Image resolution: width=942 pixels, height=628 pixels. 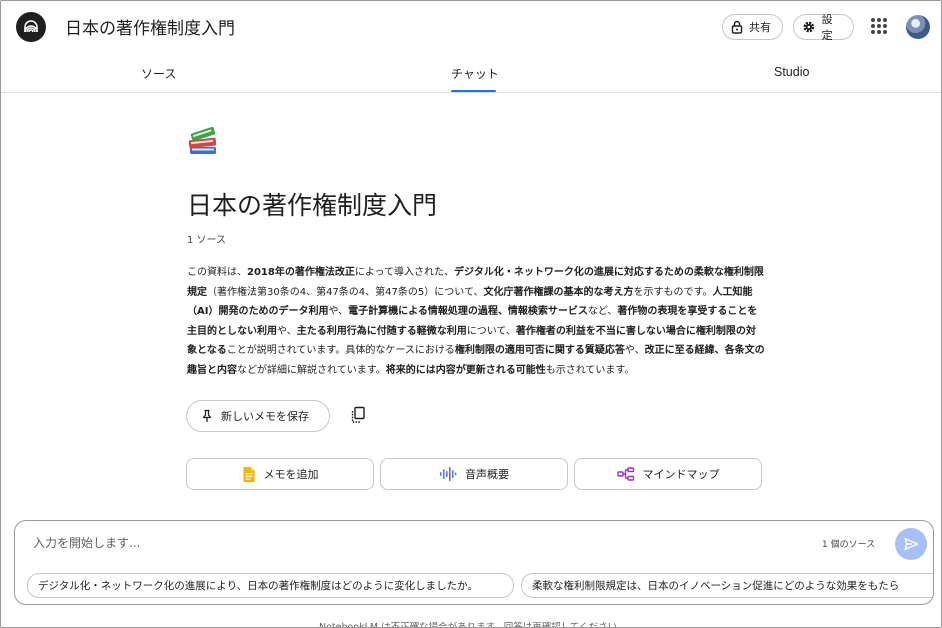 I want to click on save-note-label: 新しいメモを保存, so click(x=265, y=416).